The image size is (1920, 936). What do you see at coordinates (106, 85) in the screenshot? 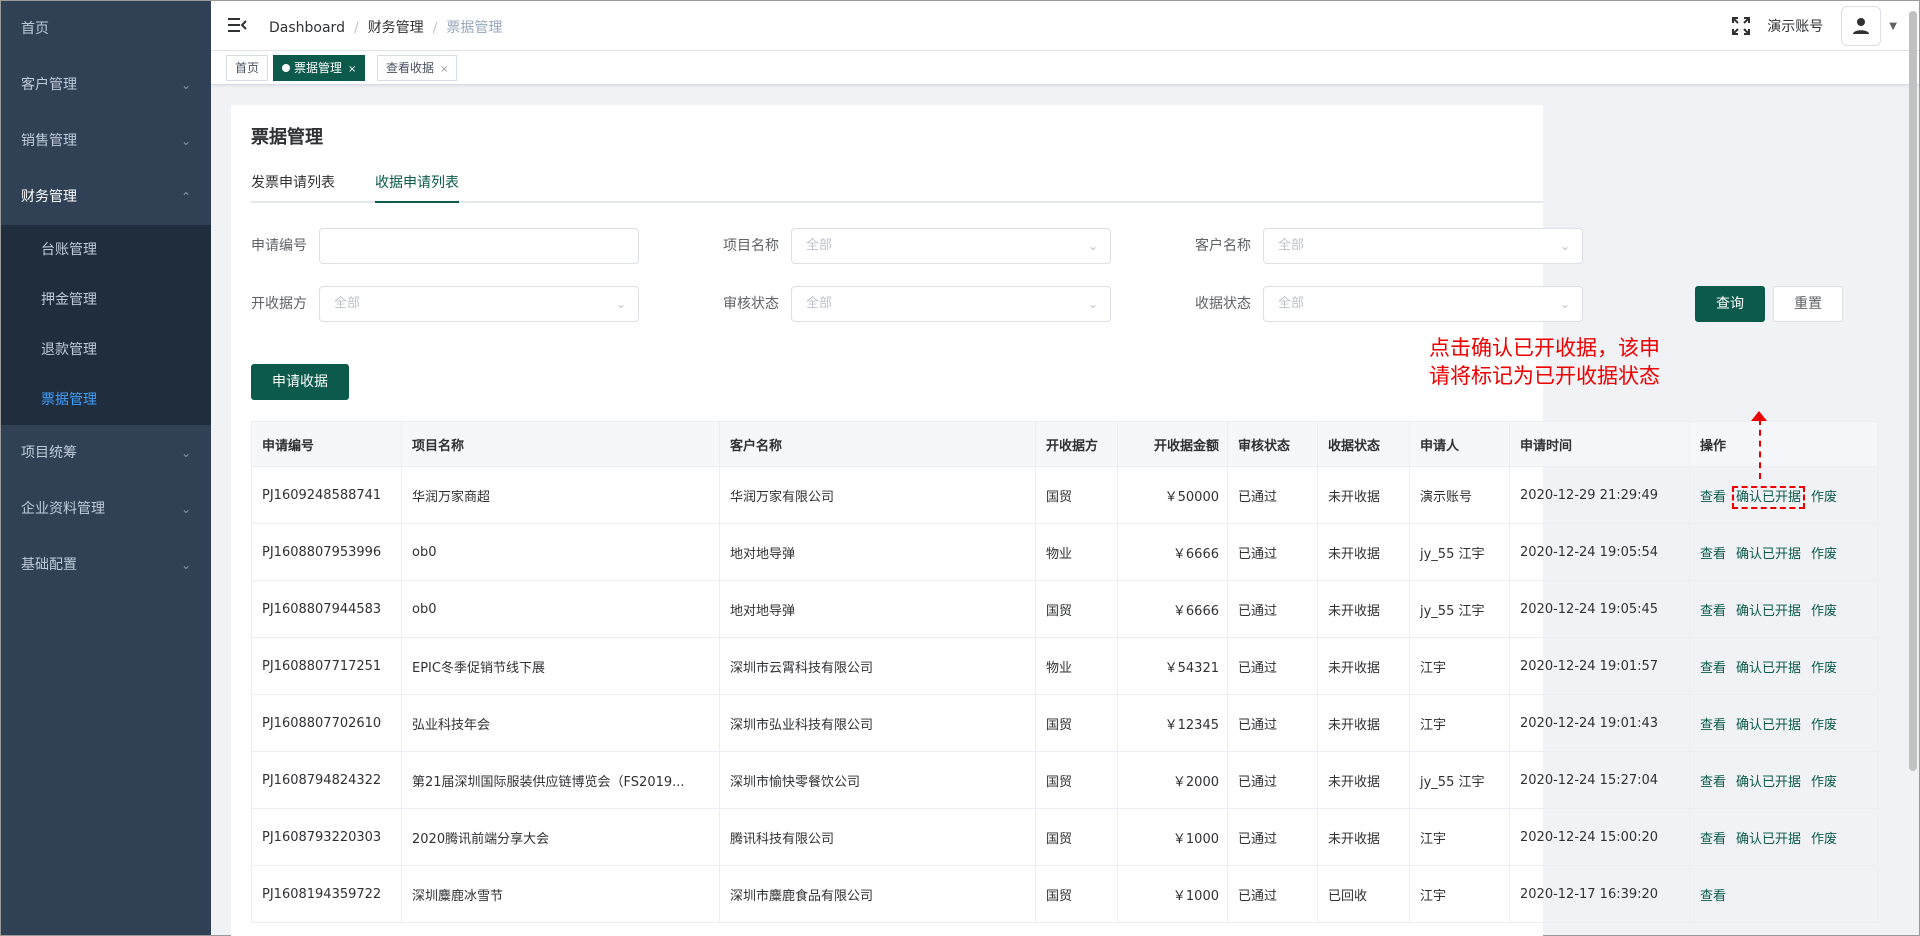
I see `sidebar-item-customer: 客户管理 ⌄` at bounding box center [106, 85].